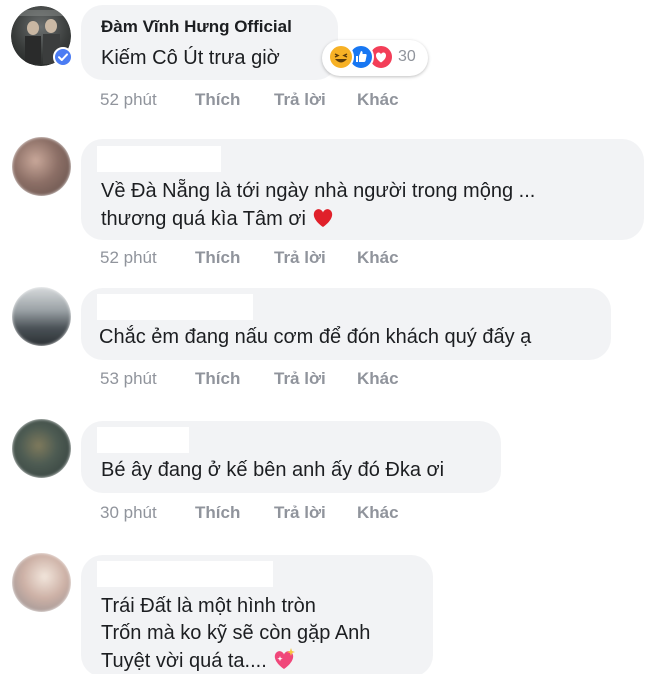  Describe the element at coordinates (284, 658) in the screenshot. I see `sparkling-heart-emoji-icon` at that location.